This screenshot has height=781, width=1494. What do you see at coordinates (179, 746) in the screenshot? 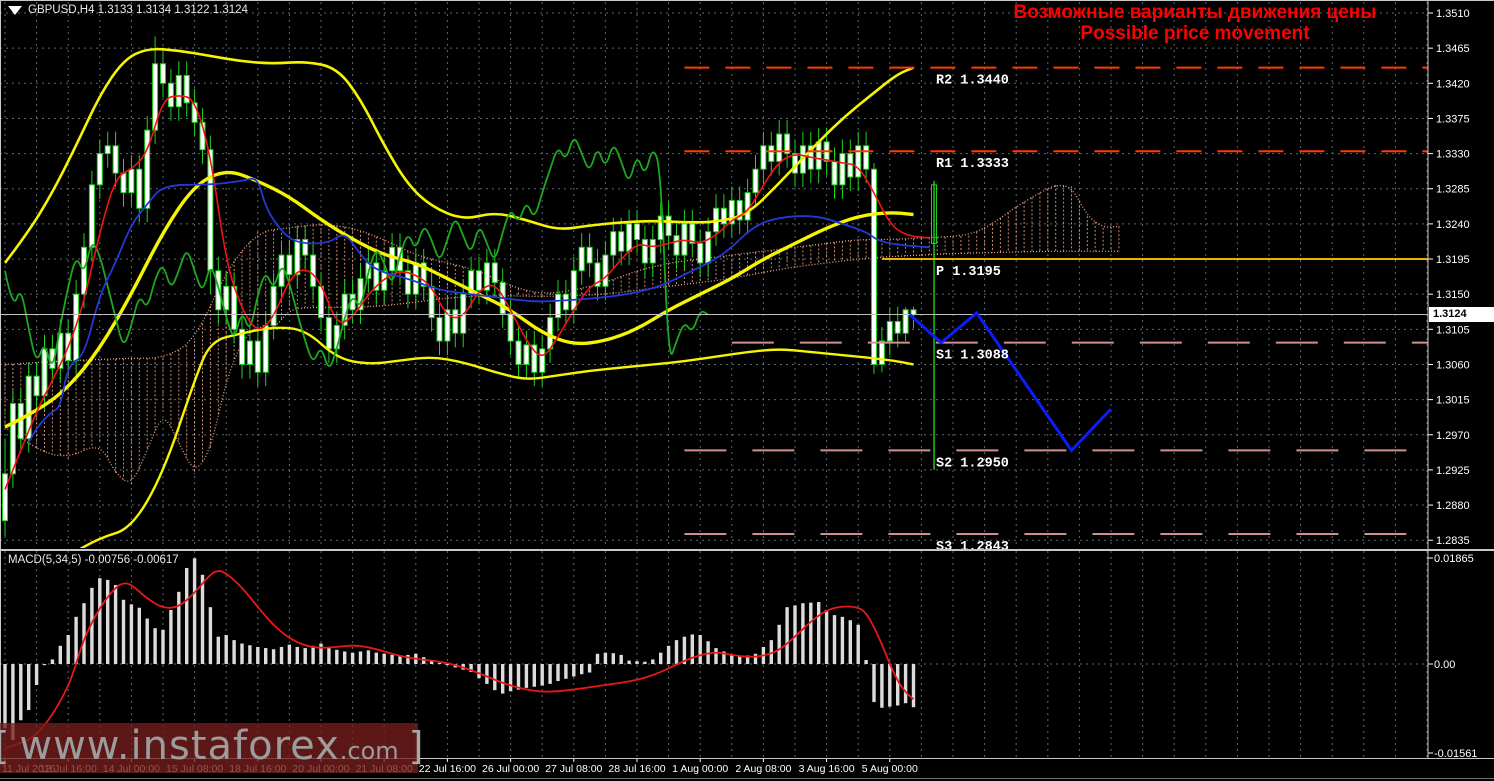
I see `watermark-text: www.instaforex` at bounding box center [179, 746].